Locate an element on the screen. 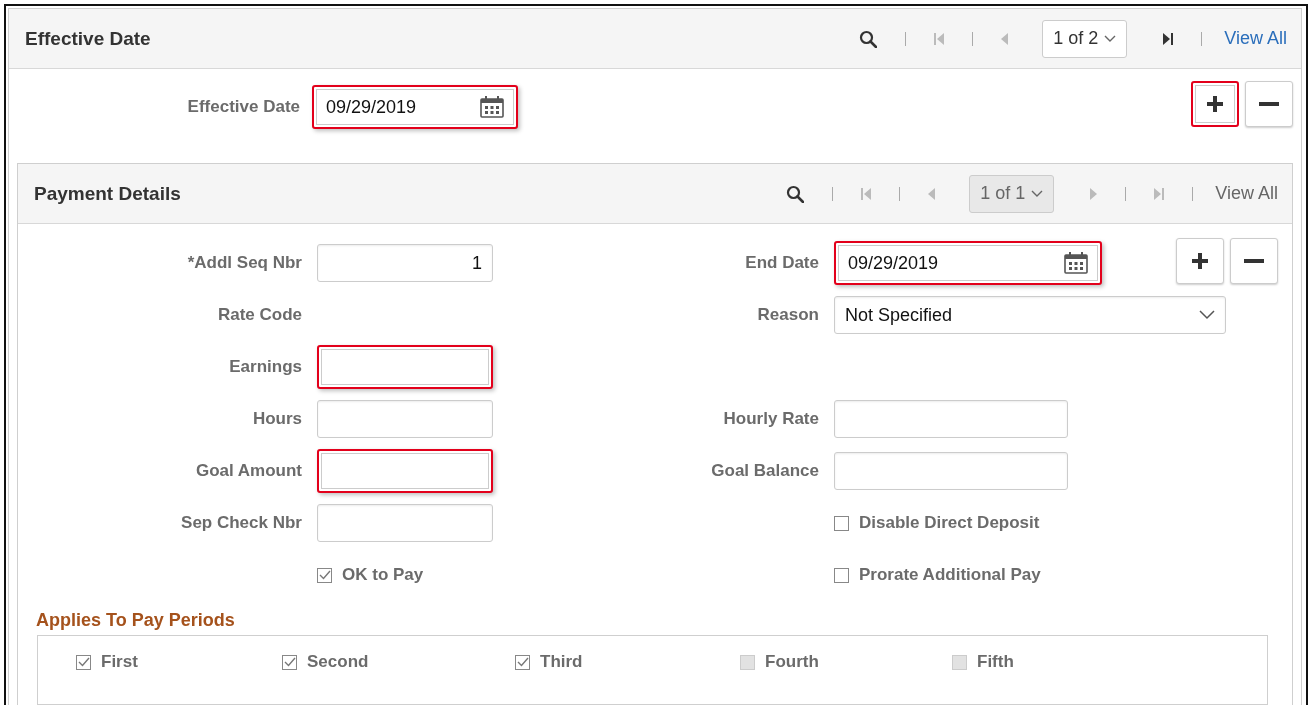  field-label: Reason is located at coordinates (788, 315).